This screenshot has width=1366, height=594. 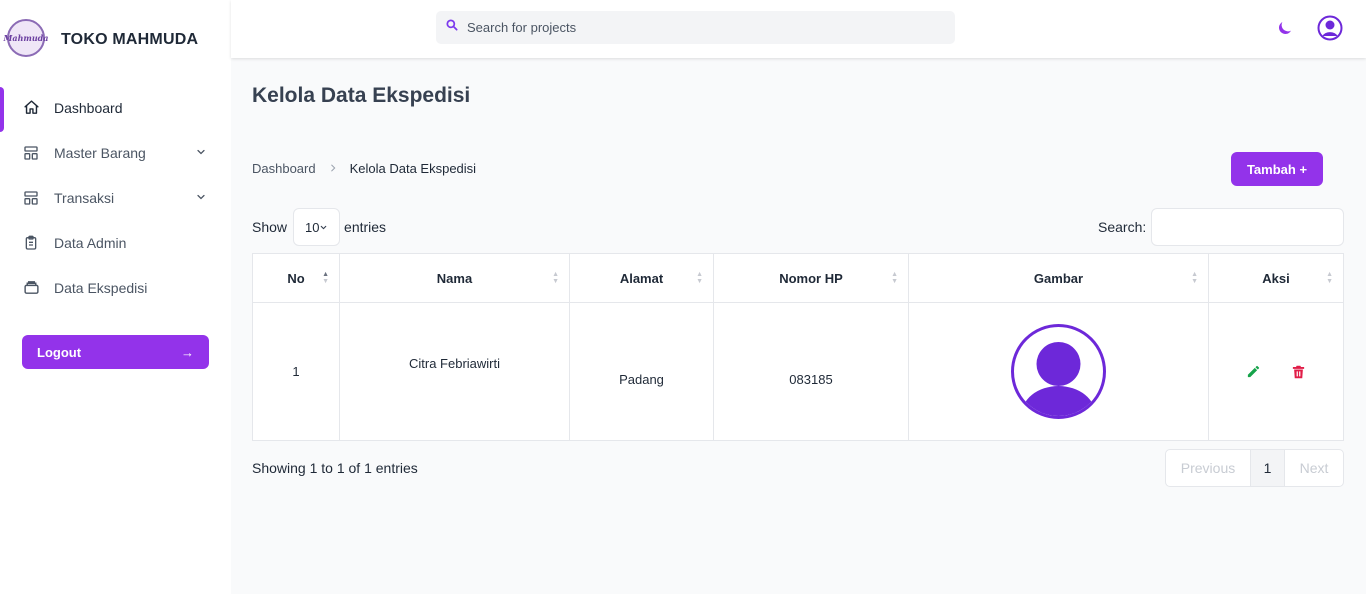 I want to click on table-search-label: Search:, so click(x=1122, y=227).